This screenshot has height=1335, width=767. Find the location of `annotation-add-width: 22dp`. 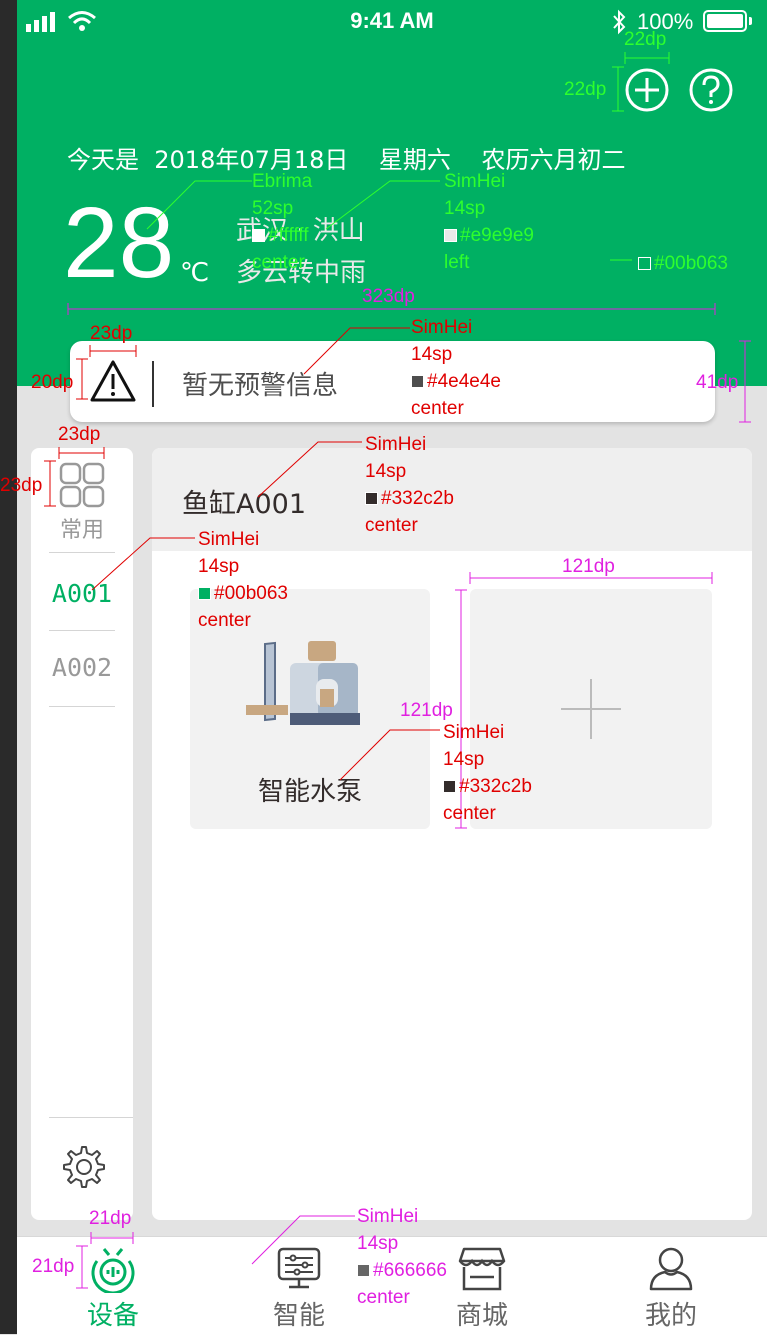

annotation-add-width: 22dp is located at coordinates (645, 39).